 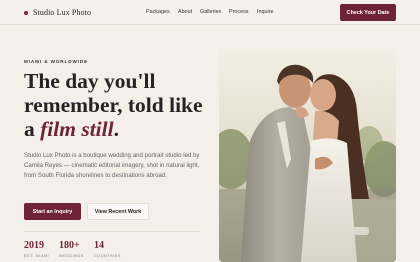 What do you see at coordinates (69, 245) in the screenshot?
I see `stat-value: 180+` at bounding box center [69, 245].